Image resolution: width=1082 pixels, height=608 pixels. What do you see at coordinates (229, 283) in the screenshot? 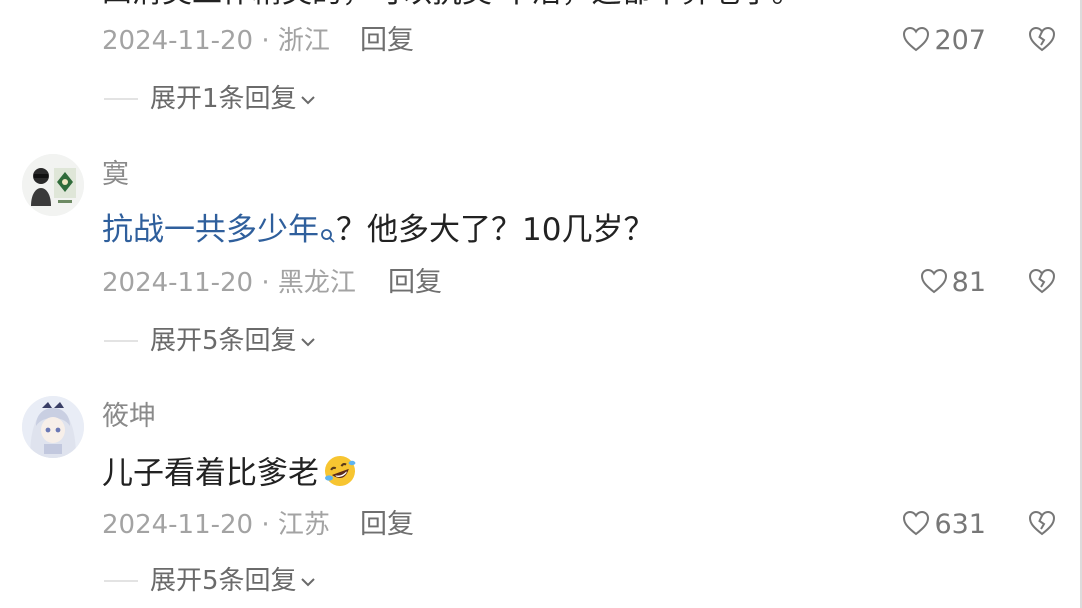
I see `comment-date-location: 2024-11-20 · 黑龙江` at bounding box center [229, 283].